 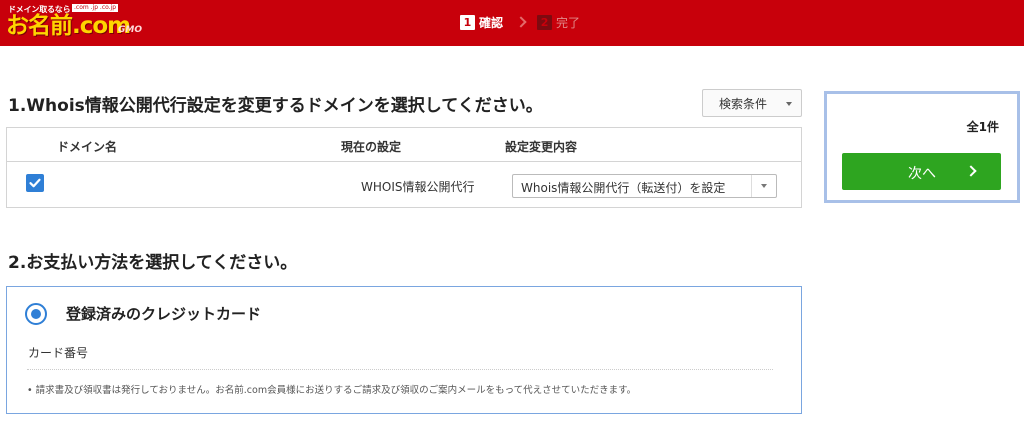 I want to click on radio-selected-dot, so click(x=36, y=314).